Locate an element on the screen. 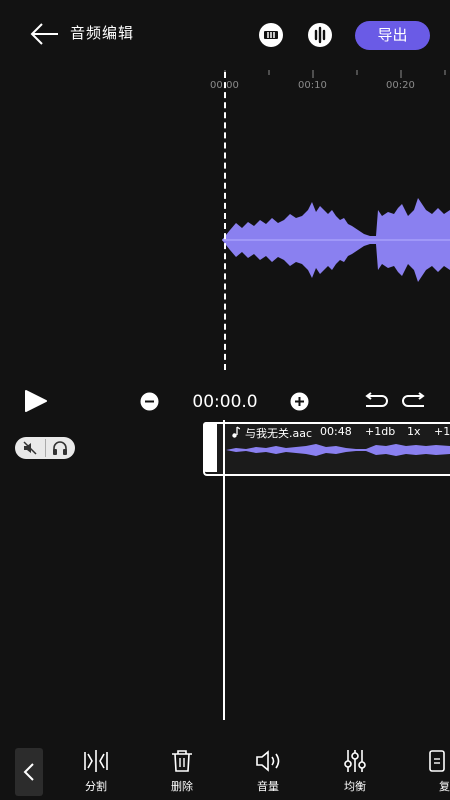 The width and height of the screenshot is (450, 800). tool-split: 分割 is located at coordinates (96, 772).